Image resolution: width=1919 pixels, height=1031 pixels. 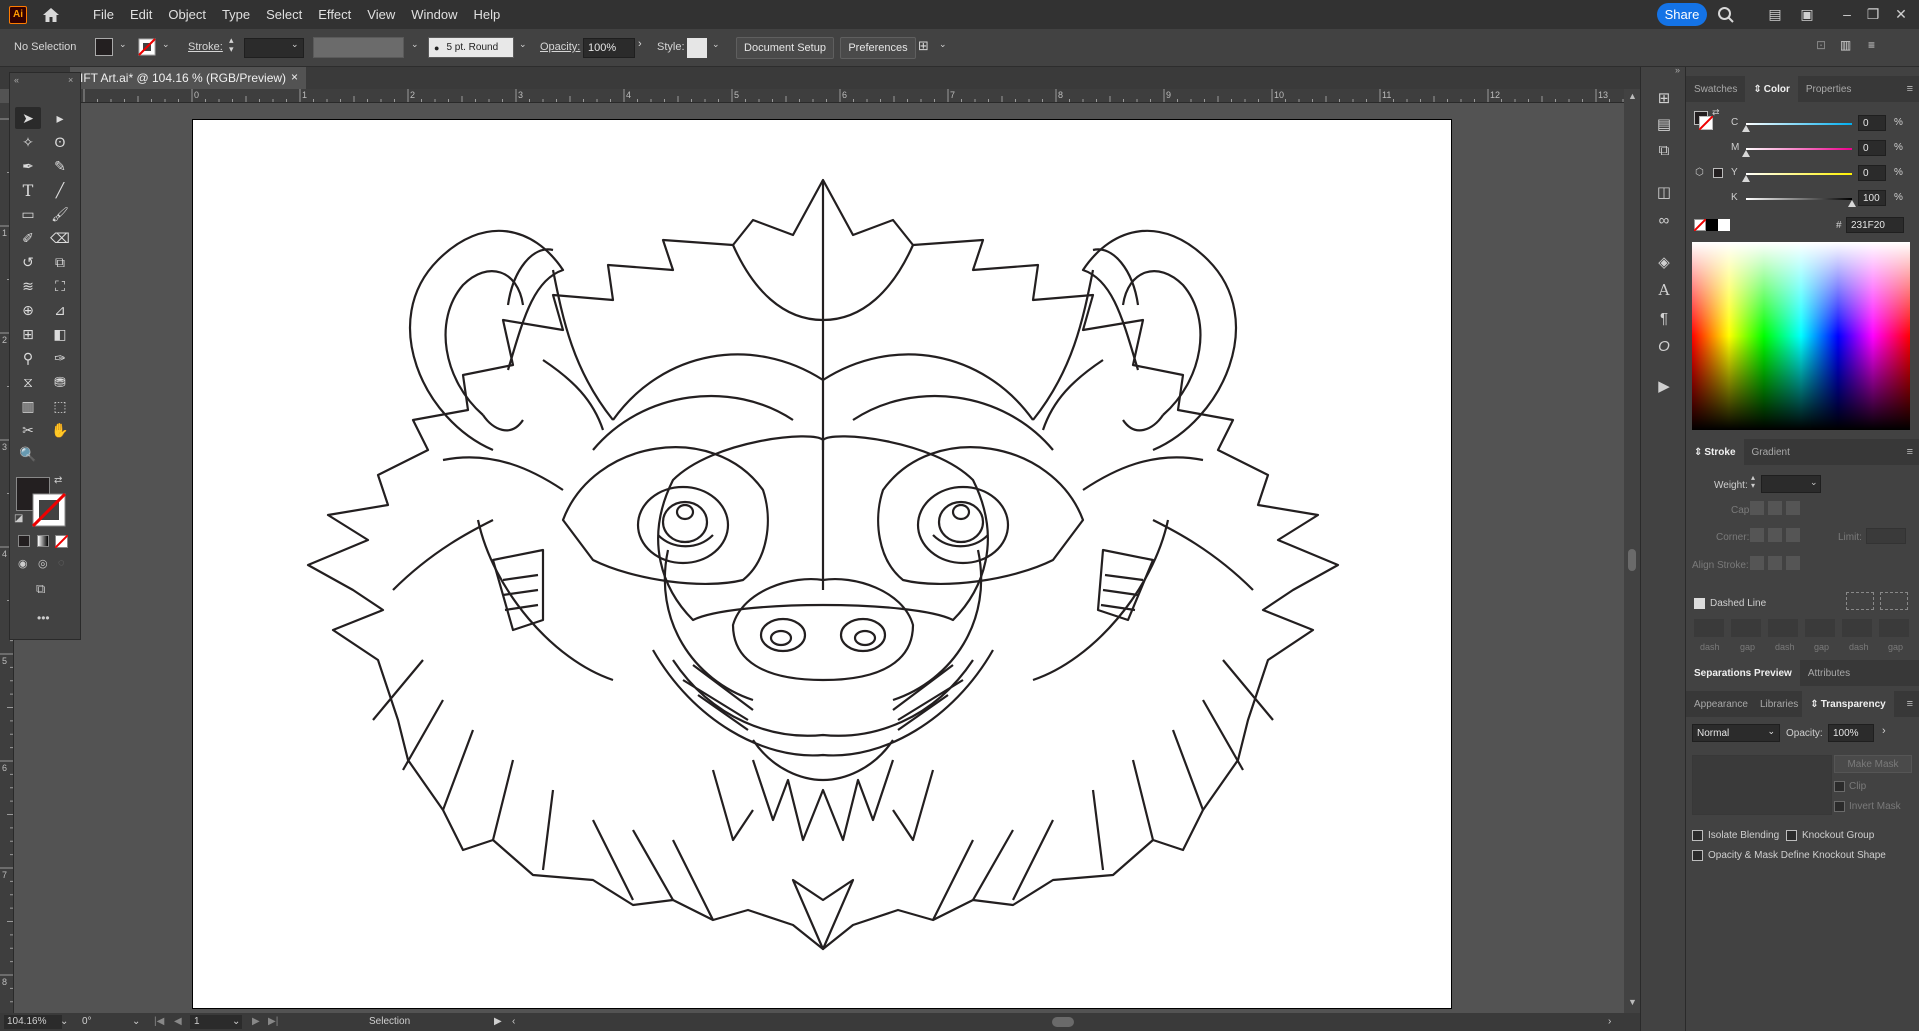 I want to click on fill-swatch, so click(x=104, y=47).